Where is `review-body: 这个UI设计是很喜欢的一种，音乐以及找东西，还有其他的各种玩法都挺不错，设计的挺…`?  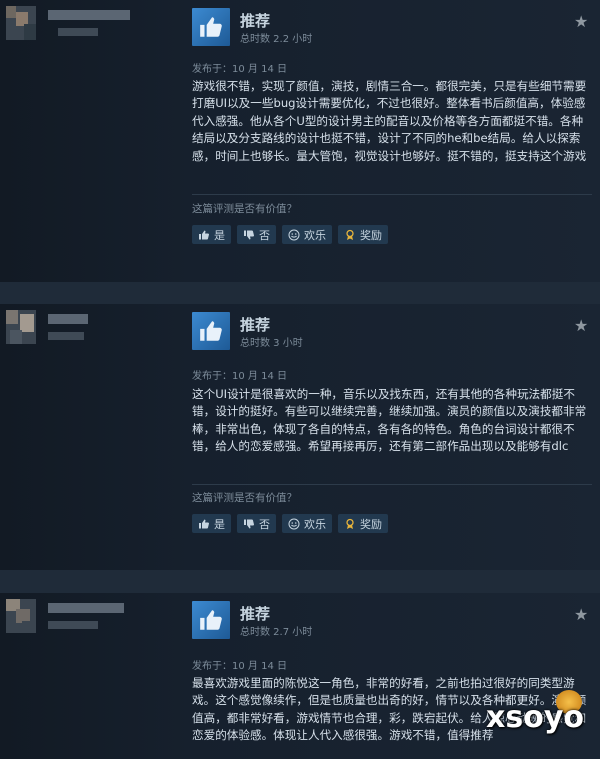 review-body: 这个UI设计是很喜欢的一种，音乐以及找东西，还有其他的各种玩法都挺不错，设计的挺… is located at coordinates (389, 420).